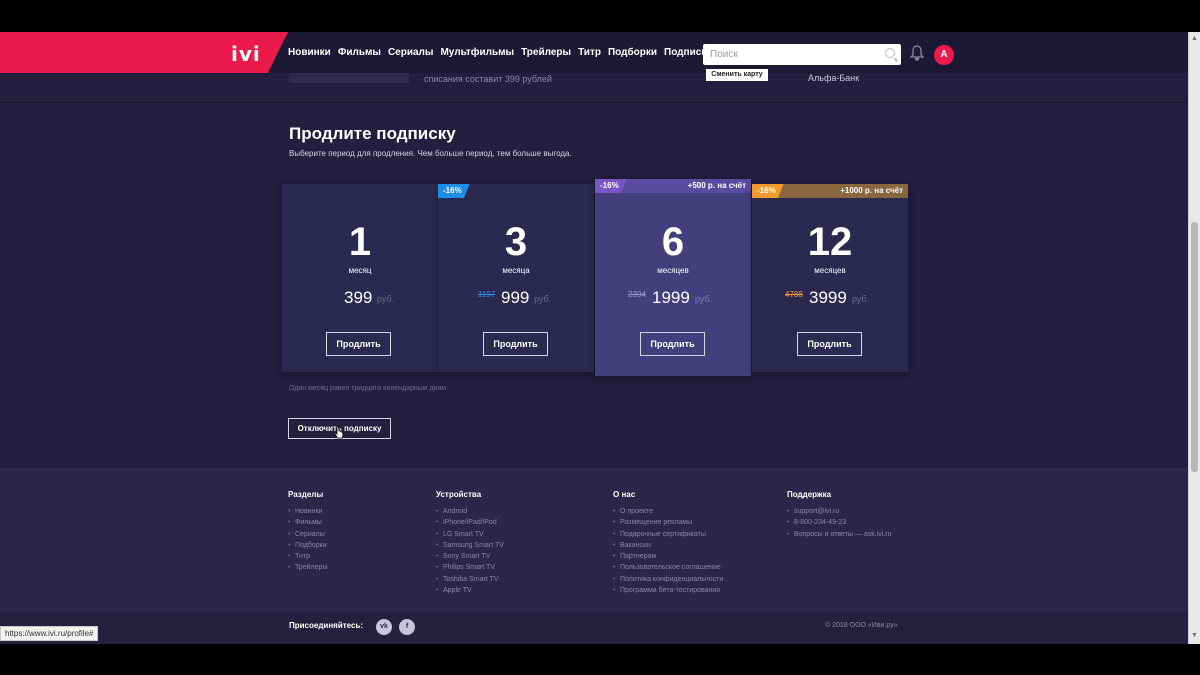 Image resolution: width=1200 pixels, height=675 pixels. Describe the element at coordinates (637, 294) in the screenshot. I see `plan-old-price: 2394` at that location.